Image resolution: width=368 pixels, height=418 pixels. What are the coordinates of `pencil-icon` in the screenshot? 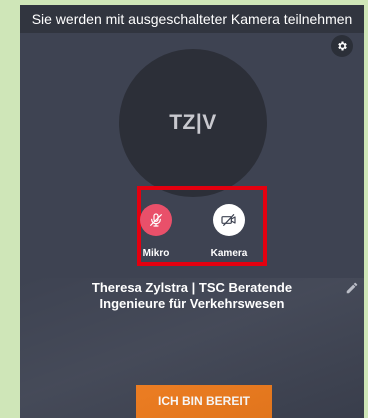 It's located at (352, 288).